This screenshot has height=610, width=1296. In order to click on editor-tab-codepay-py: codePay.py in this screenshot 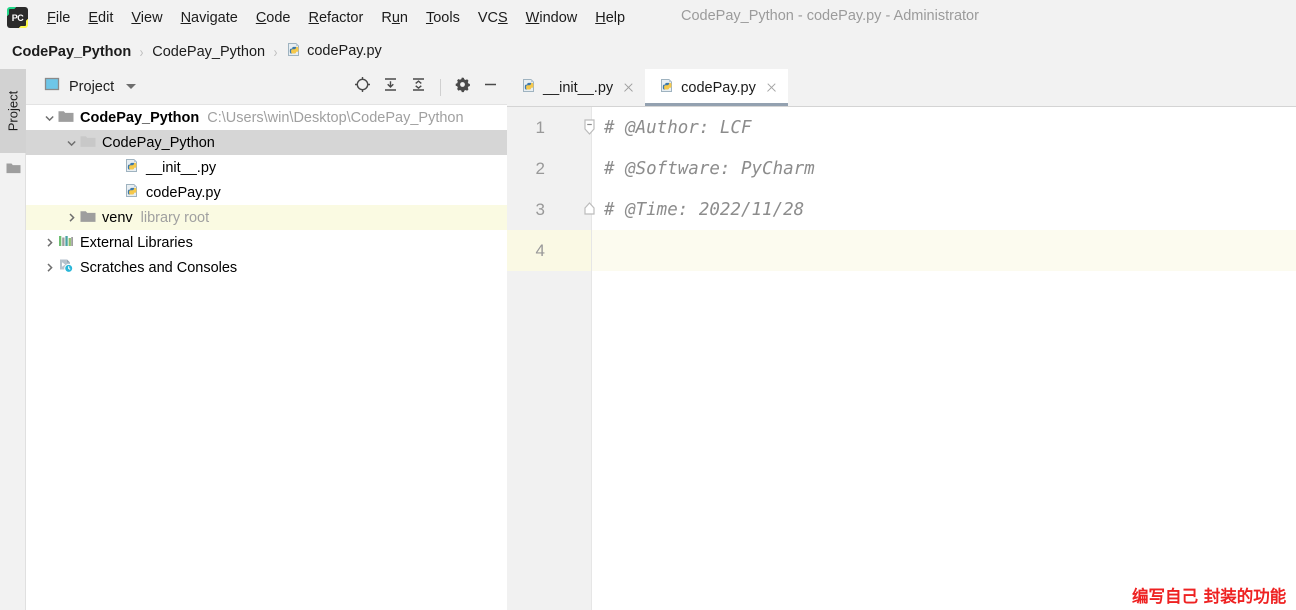, I will do `click(716, 87)`.